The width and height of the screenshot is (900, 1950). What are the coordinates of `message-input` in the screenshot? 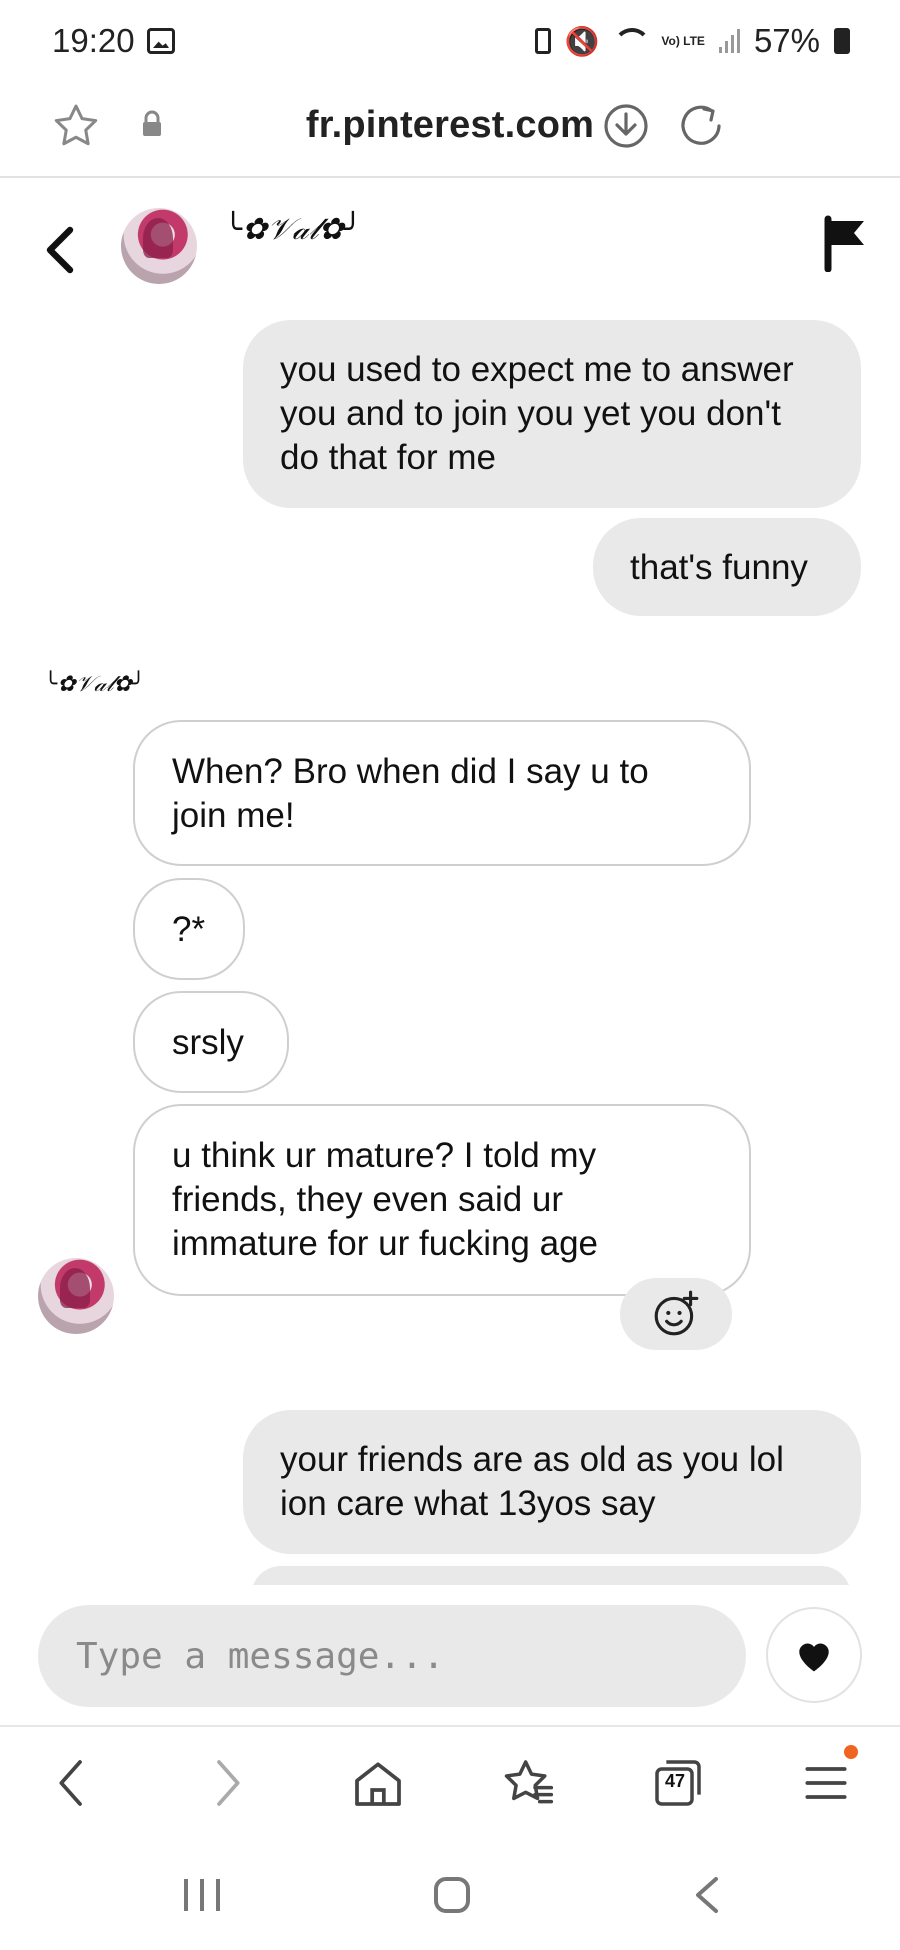 It's located at (392, 1656).